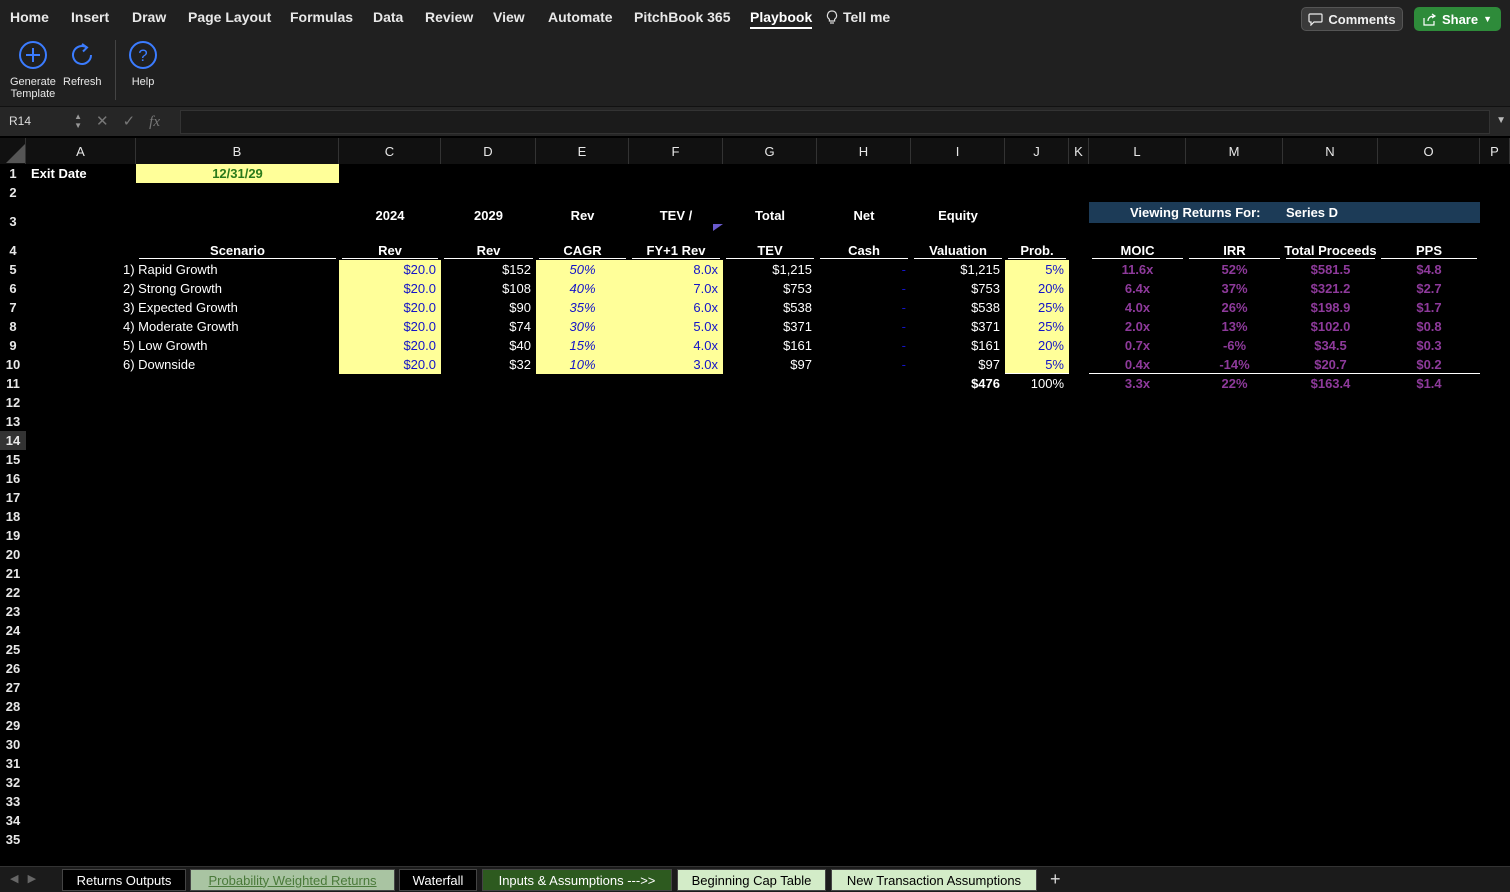 The height and width of the screenshot is (892, 1510). Describe the element at coordinates (13, 326) in the screenshot. I see `row-header-8: 8` at that location.